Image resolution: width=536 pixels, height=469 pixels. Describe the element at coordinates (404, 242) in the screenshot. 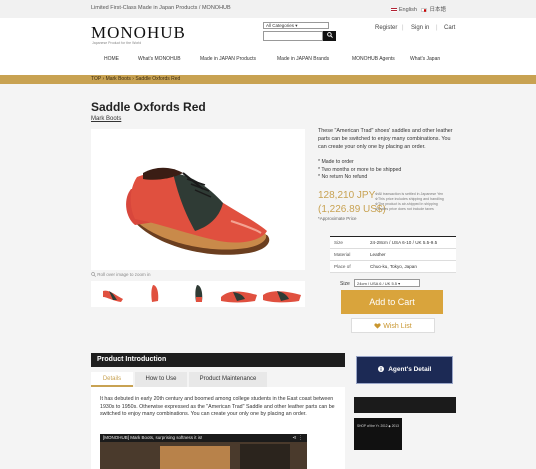

I see `spec-value: 24-28cm / USA 6-10 / UK 5.5-9.5` at that location.